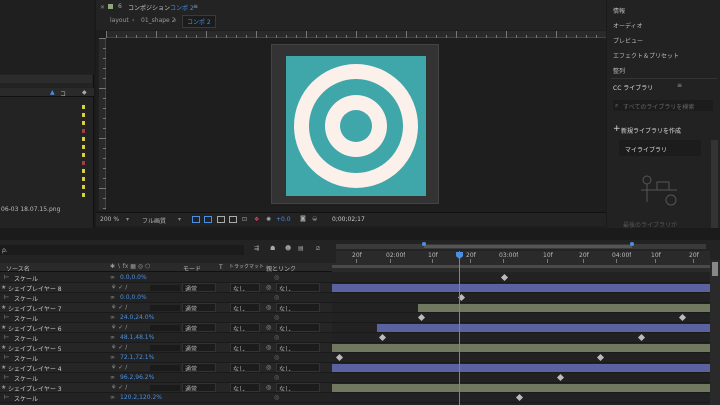 The height and width of the screenshot is (405, 720). Describe the element at coordinates (35, 368) in the screenshot. I see `layer-name: シェイプレイヤー 4` at that location.